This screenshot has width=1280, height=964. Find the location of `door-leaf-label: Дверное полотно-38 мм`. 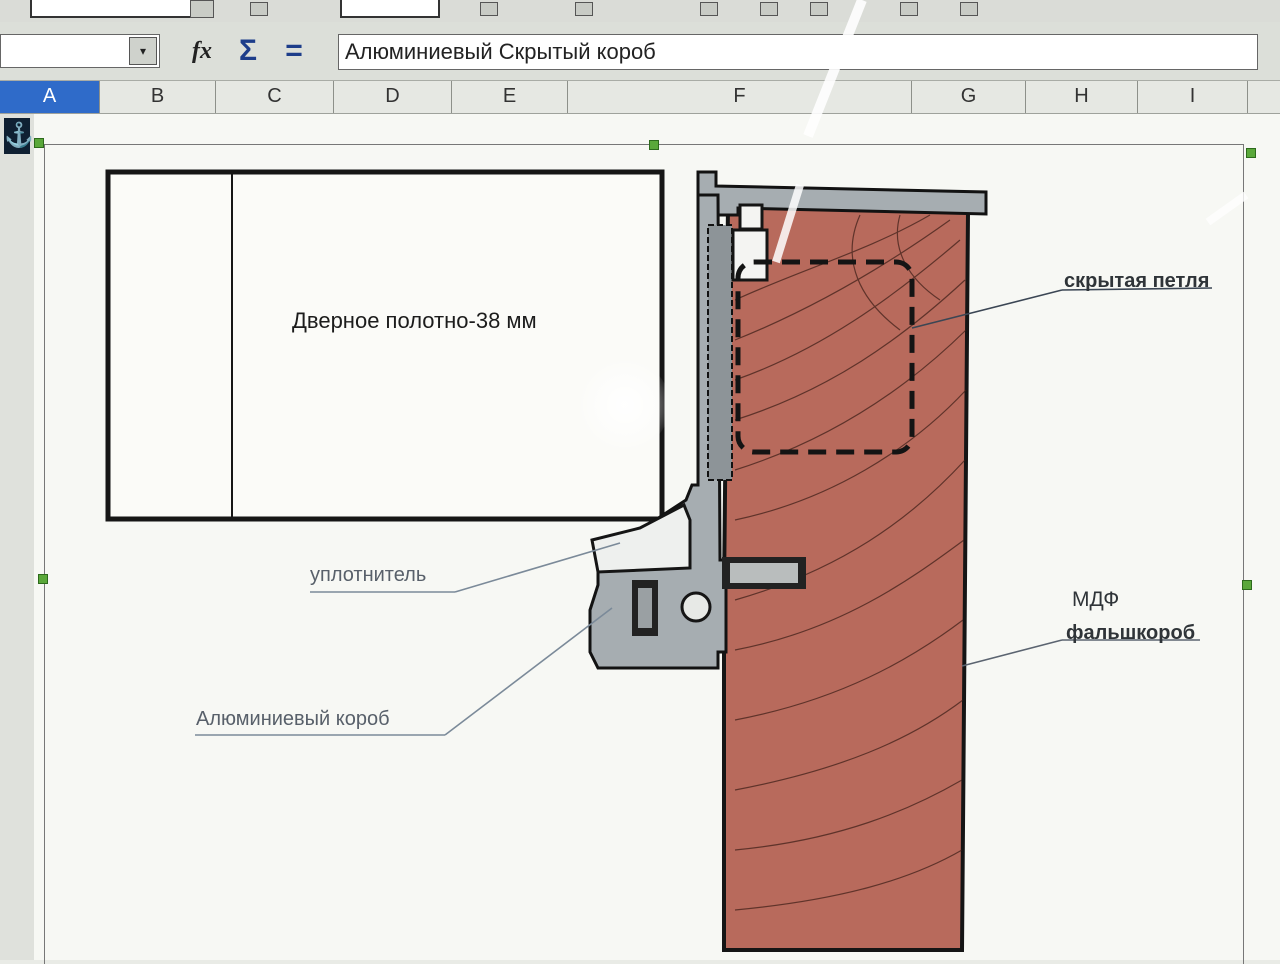

door-leaf-label: Дверное полотно-38 мм is located at coordinates (414, 320).